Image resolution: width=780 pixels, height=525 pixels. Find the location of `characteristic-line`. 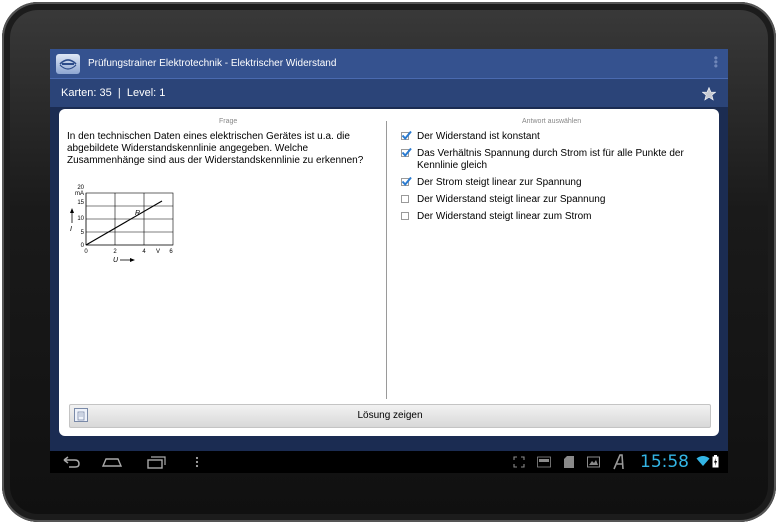

characteristic-line is located at coordinates (124, 223).